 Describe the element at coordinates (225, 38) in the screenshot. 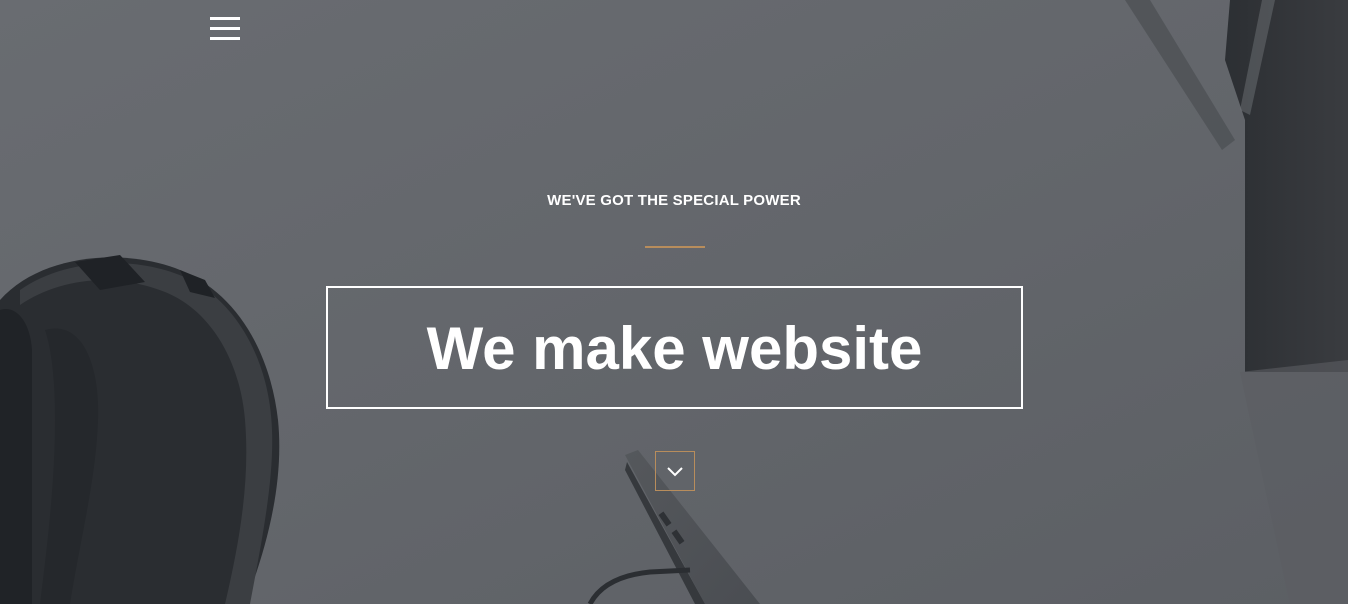

I see `menu-bar-bottom` at that location.